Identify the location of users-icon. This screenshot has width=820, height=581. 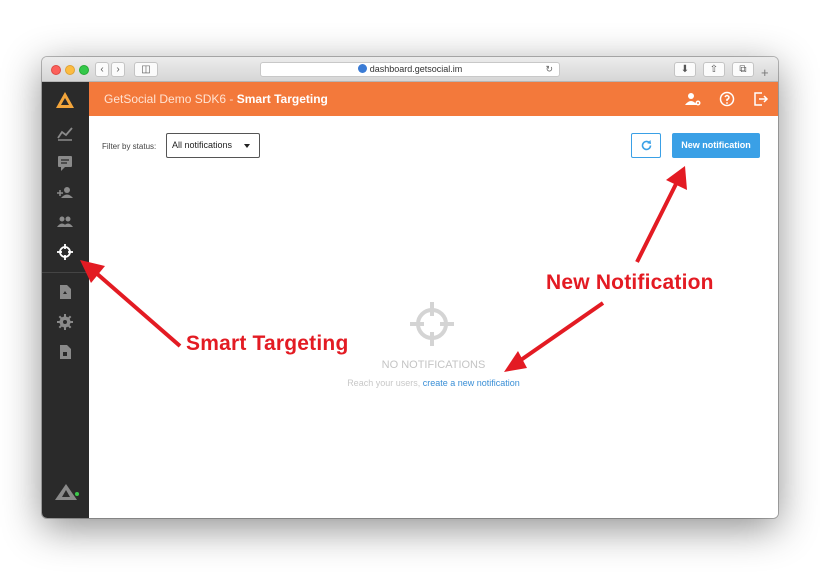
(65, 221).